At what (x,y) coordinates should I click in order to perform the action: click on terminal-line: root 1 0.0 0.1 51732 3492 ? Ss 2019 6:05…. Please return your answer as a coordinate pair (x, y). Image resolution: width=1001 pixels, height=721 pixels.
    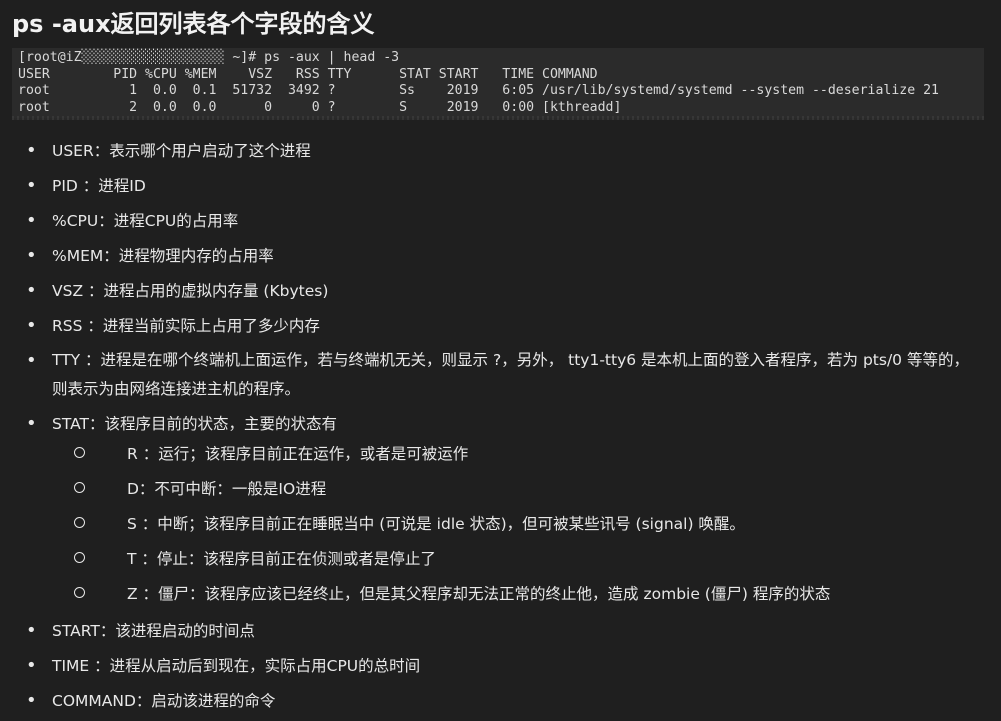
    Looking at the image, I should click on (478, 90).